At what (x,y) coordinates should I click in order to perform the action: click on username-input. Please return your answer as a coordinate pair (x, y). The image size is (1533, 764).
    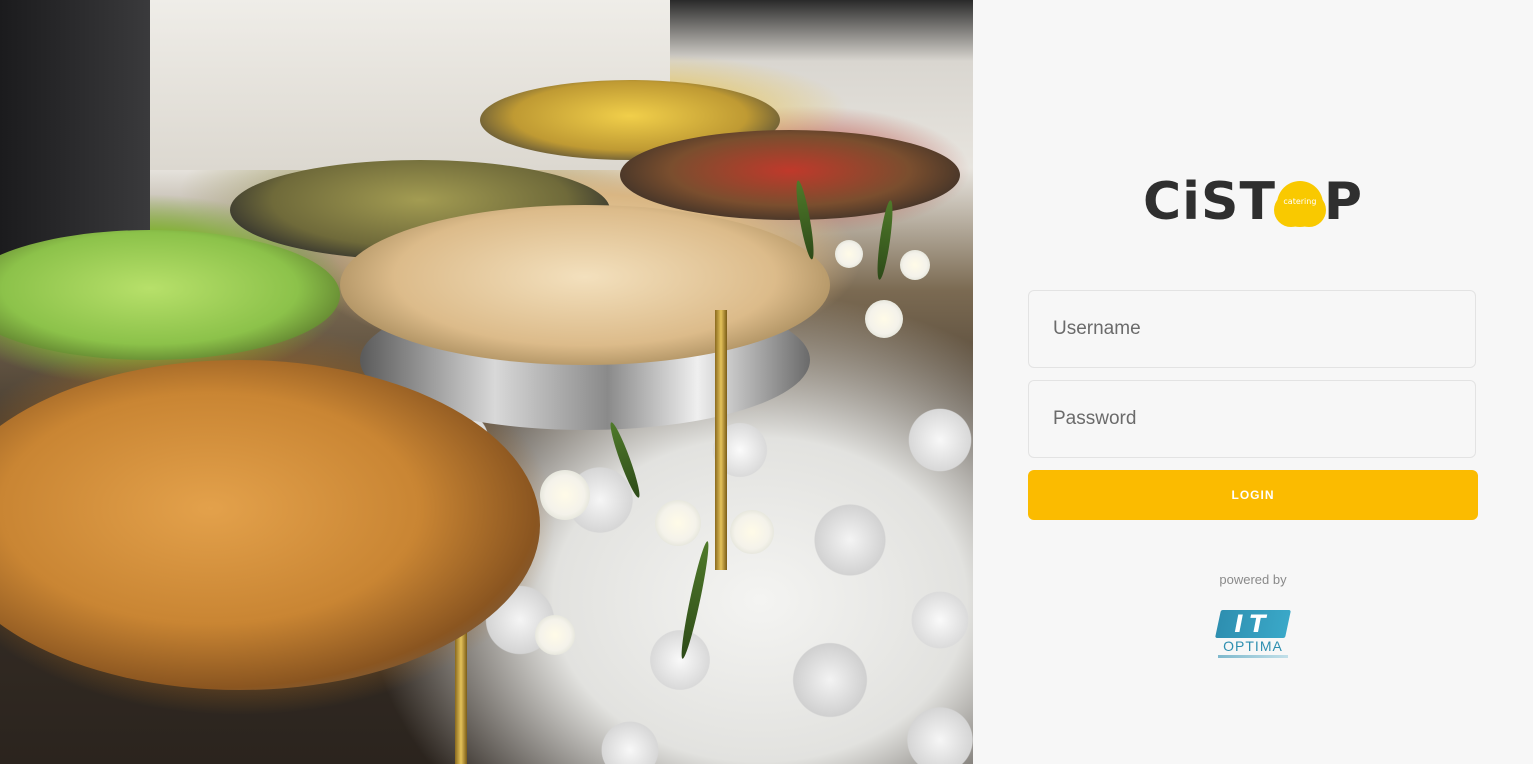
    Looking at the image, I should click on (1252, 329).